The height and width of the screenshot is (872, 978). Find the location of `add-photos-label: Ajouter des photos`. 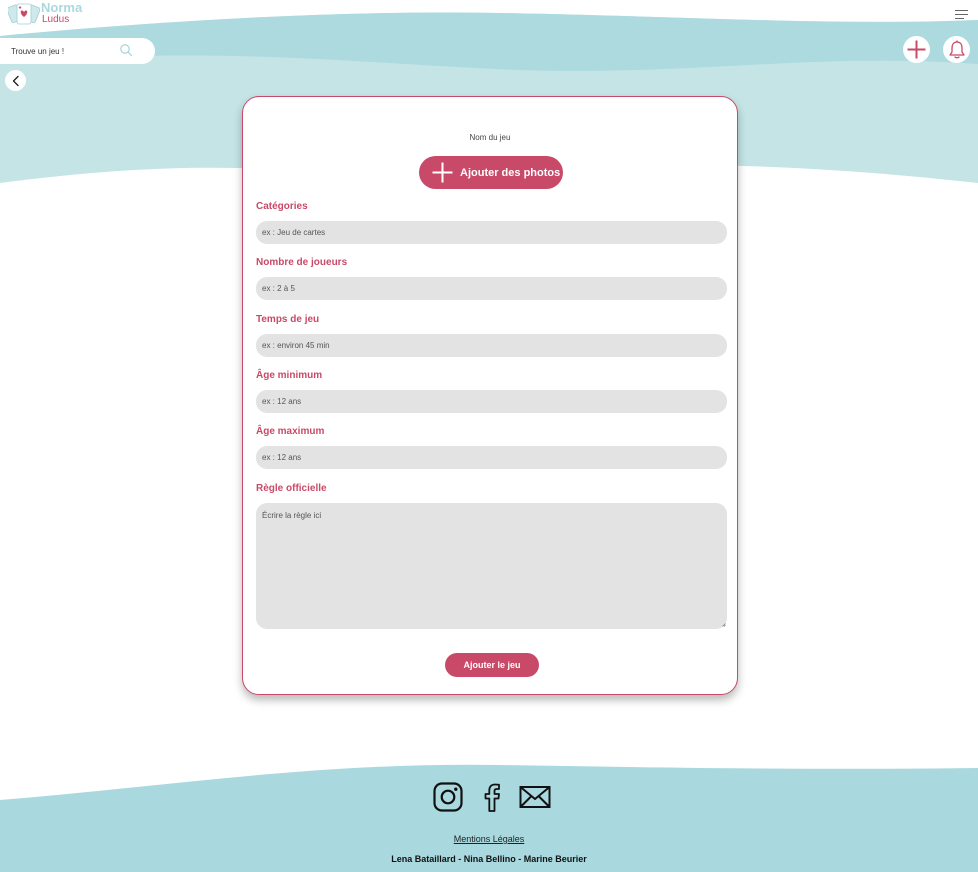

add-photos-label: Ajouter des photos is located at coordinates (510, 172).